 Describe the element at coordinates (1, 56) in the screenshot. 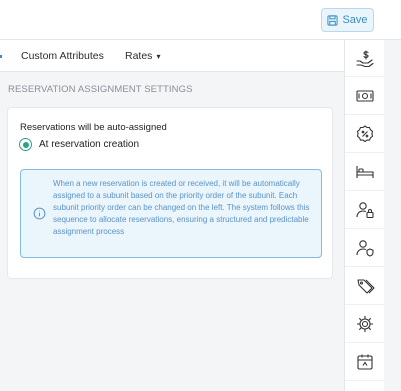

I see `previous-tab-indicator` at that location.